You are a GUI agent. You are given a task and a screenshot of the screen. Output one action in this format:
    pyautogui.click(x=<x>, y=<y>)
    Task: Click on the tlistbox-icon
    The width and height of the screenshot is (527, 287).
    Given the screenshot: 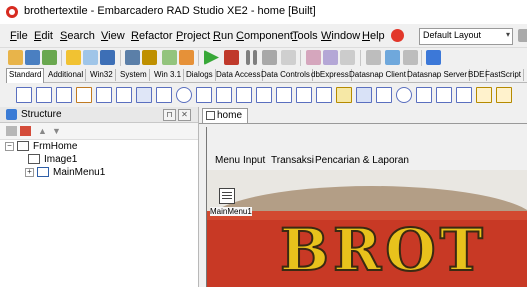 What is the action you would take?
    pyautogui.click(x=204, y=95)
    